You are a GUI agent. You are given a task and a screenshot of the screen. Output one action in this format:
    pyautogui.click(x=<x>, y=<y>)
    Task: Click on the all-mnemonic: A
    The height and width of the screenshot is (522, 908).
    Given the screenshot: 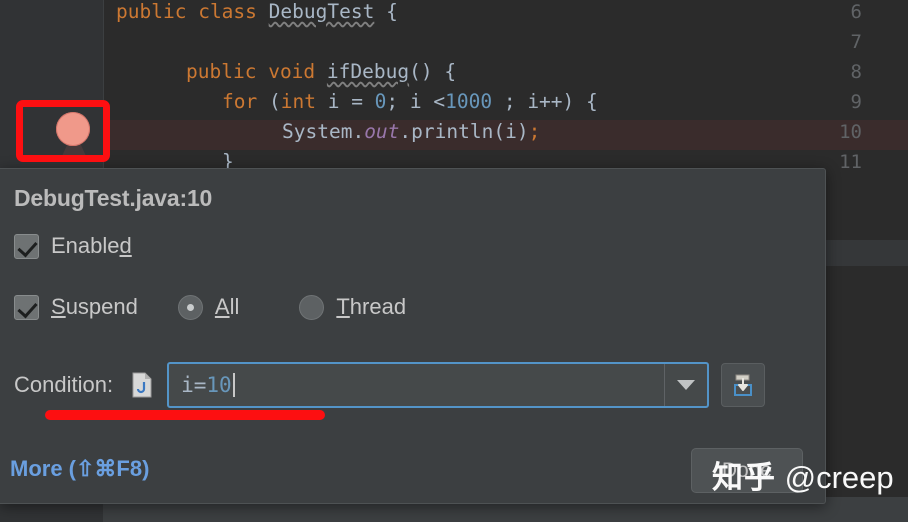 What is the action you would take?
    pyautogui.click(x=222, y=306)
    